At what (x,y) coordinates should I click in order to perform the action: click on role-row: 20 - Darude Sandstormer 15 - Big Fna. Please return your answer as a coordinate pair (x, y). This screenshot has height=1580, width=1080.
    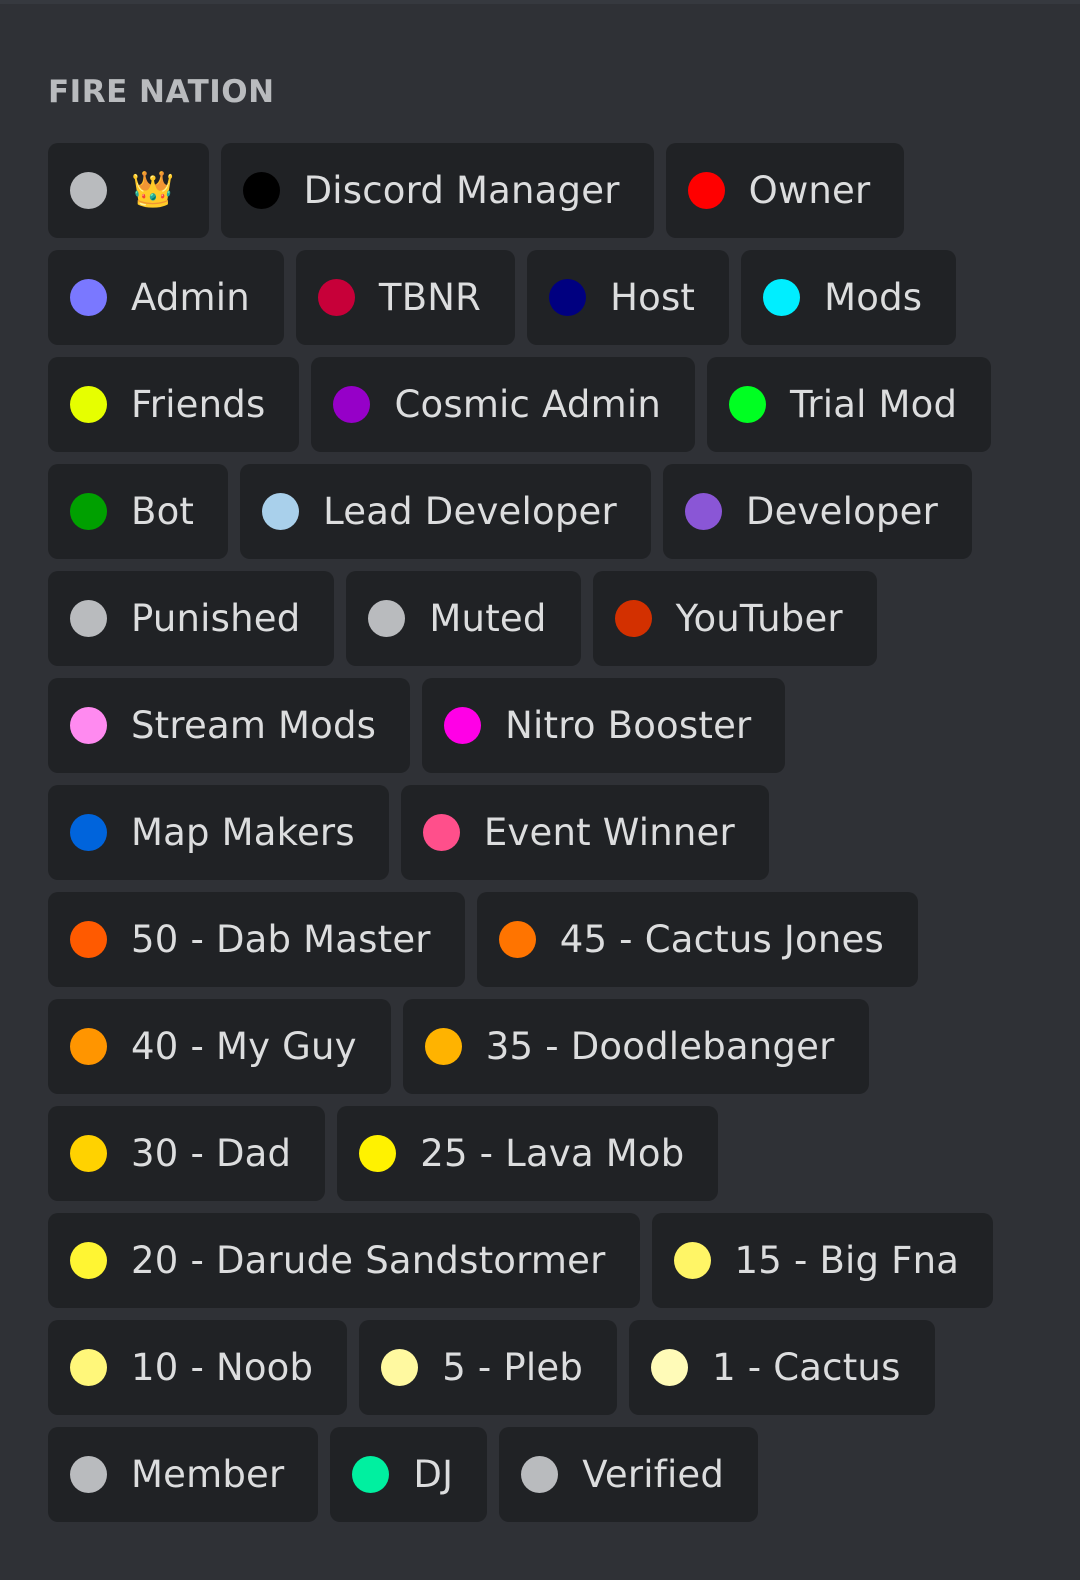
    Looking at the image, I should click on (528, 1260).